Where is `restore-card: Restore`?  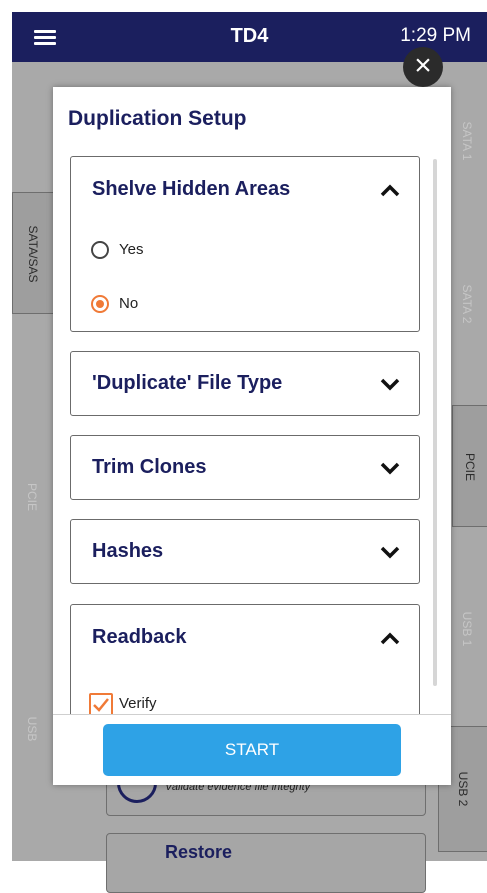 restore-card: Restore is located at coordinates (266, 863).